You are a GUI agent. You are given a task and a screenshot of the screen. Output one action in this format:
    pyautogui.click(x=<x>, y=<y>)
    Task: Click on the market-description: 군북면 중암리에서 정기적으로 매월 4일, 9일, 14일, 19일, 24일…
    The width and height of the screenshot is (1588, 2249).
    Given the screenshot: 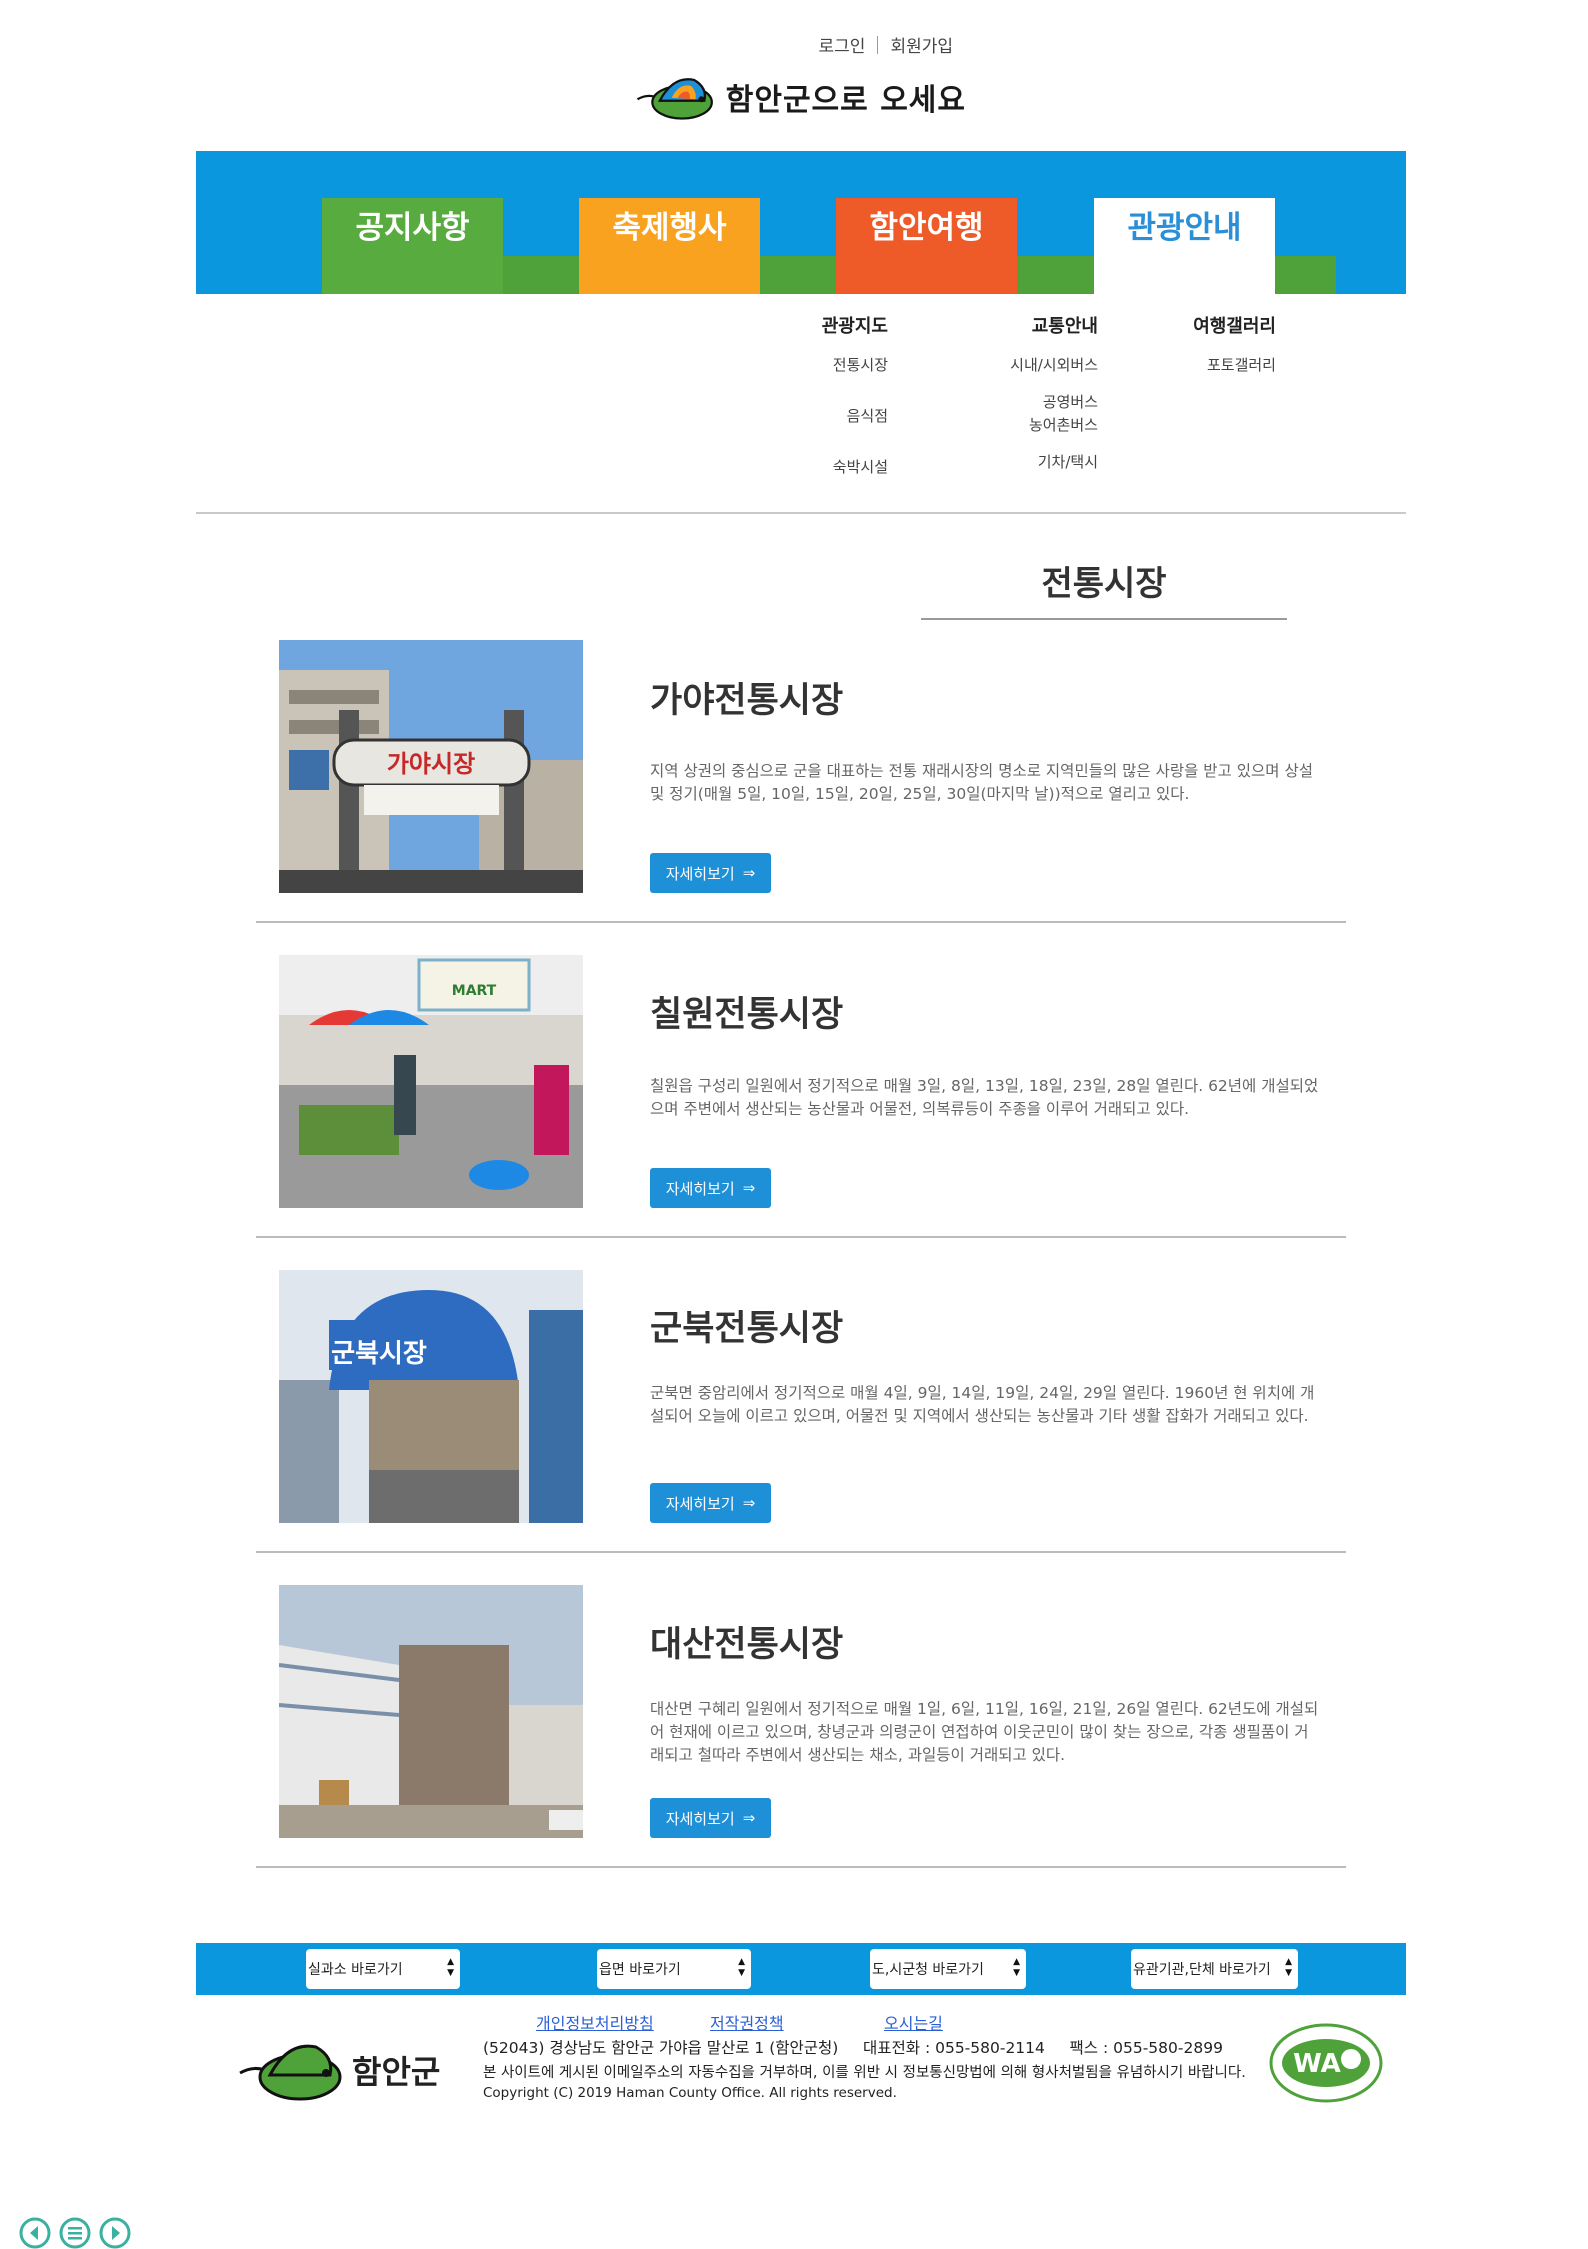 What is the action you would take?
    pyautogui.click(x=982, y=1404)
    